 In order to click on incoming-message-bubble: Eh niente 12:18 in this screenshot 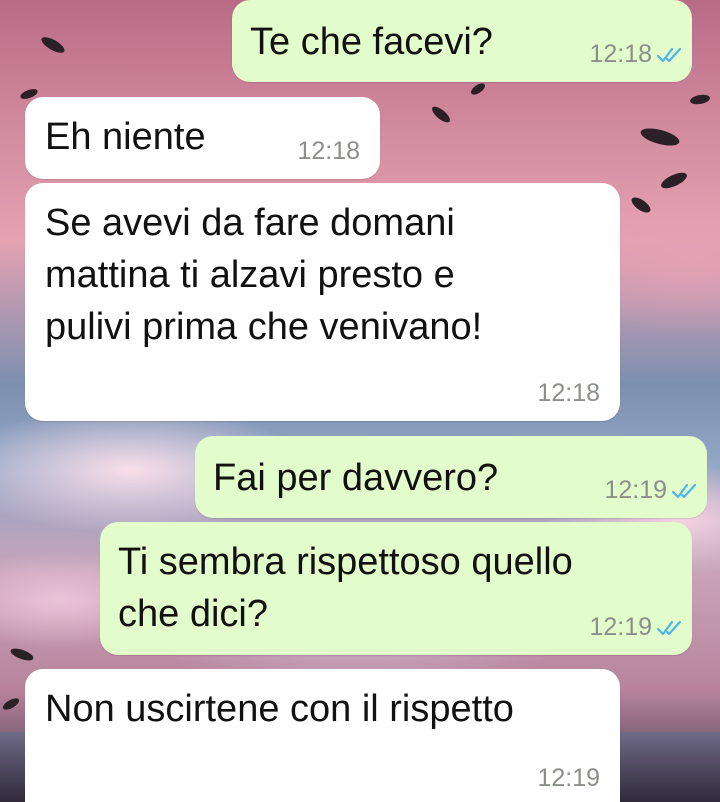, I will do `click(202, 138)`.